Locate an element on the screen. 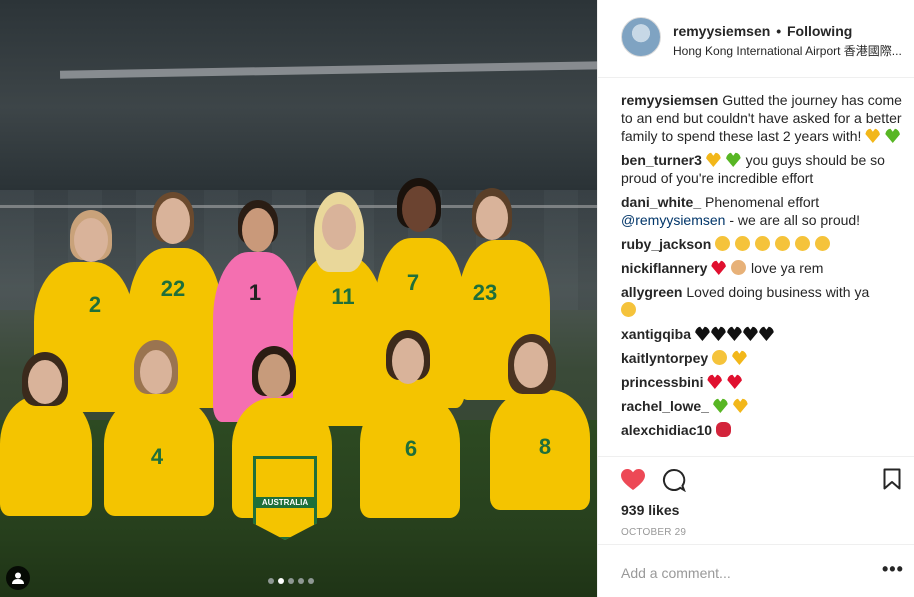 This screenshot has height=597, width=914. bookmark-icon is located at coordinates (892, 479).